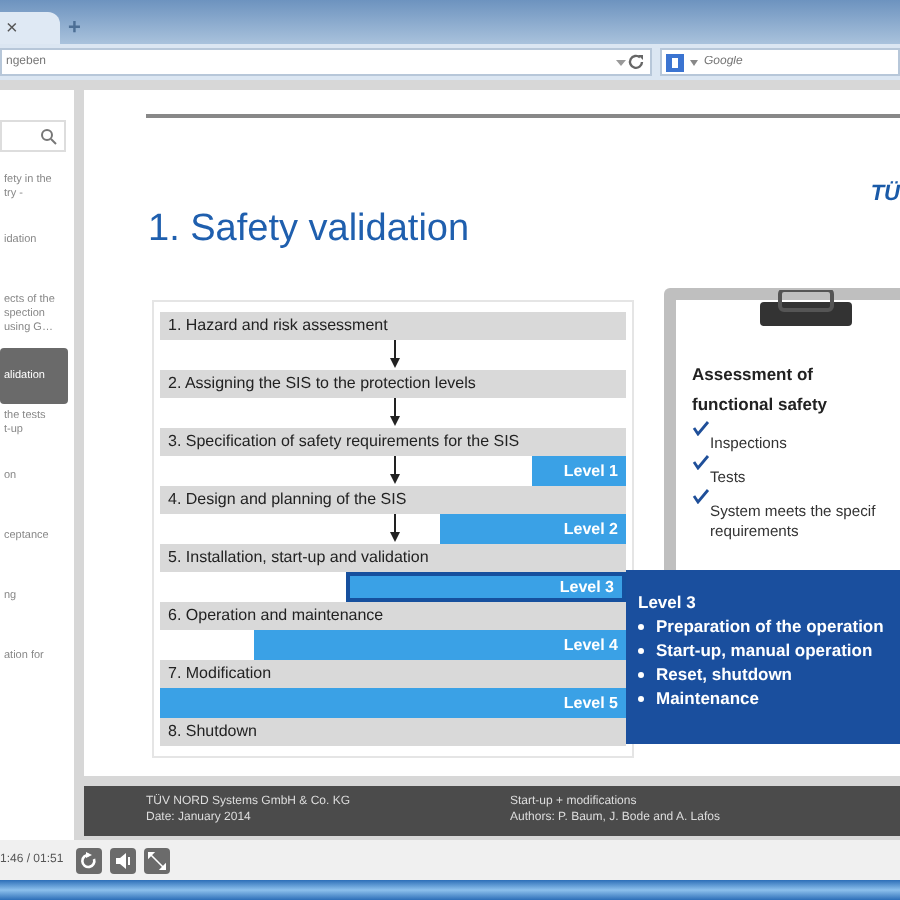  I want to click on step-bar: 7. Modification, so click(393, 674).